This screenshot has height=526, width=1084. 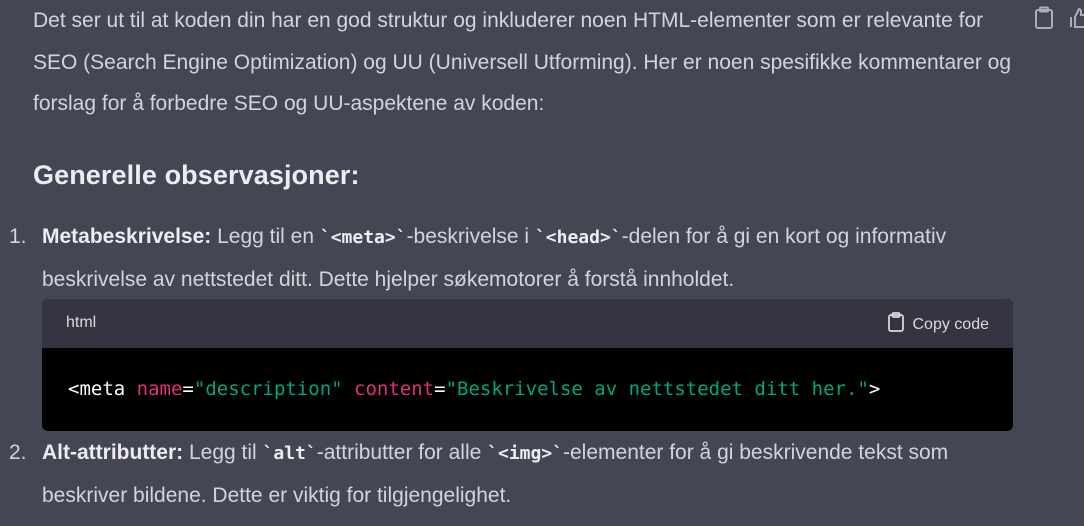 I want to click on list-item-title: Alt-attributter:, so click(x=113, y=452).